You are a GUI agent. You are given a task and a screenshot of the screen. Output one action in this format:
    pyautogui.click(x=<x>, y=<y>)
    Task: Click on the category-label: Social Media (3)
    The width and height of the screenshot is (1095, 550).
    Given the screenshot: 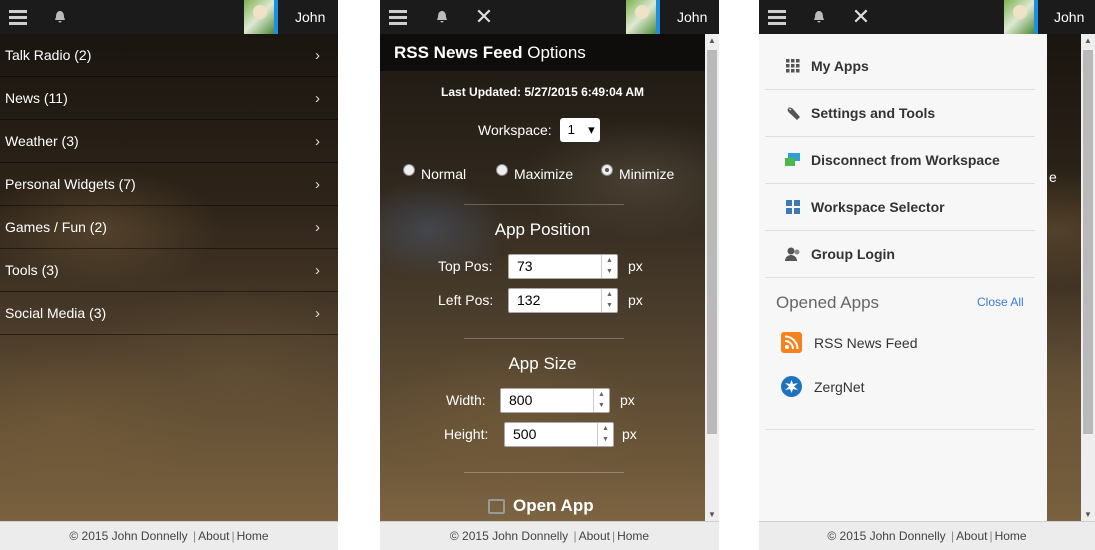 What is the action you would take?
    pyautogui.click(x=56, y=313)
    